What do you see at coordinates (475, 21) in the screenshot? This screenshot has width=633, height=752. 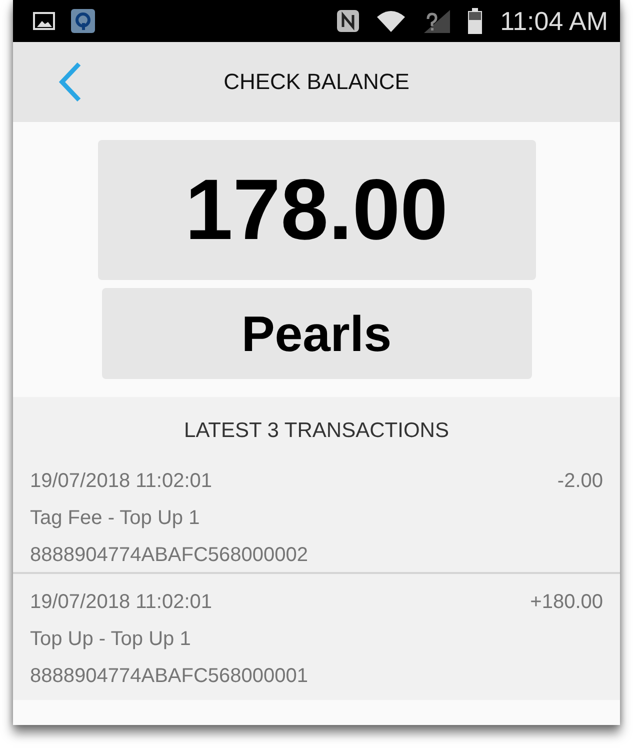 I see `battery-icon` at bounding box center [475, 21].